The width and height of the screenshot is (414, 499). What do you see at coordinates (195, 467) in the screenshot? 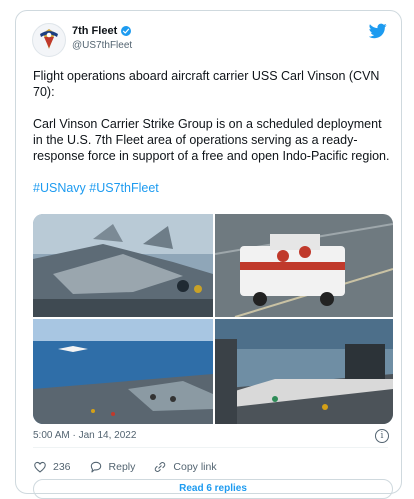
I see `copy-link-label: Copy link` at bounding box center [195, 467].